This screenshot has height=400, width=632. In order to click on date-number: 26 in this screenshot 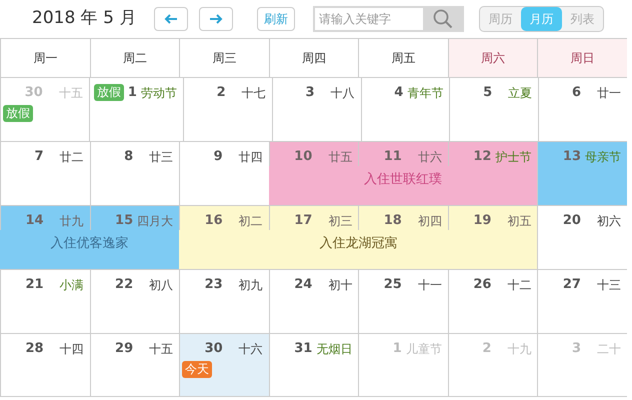, I will do `click(482, 285)`.